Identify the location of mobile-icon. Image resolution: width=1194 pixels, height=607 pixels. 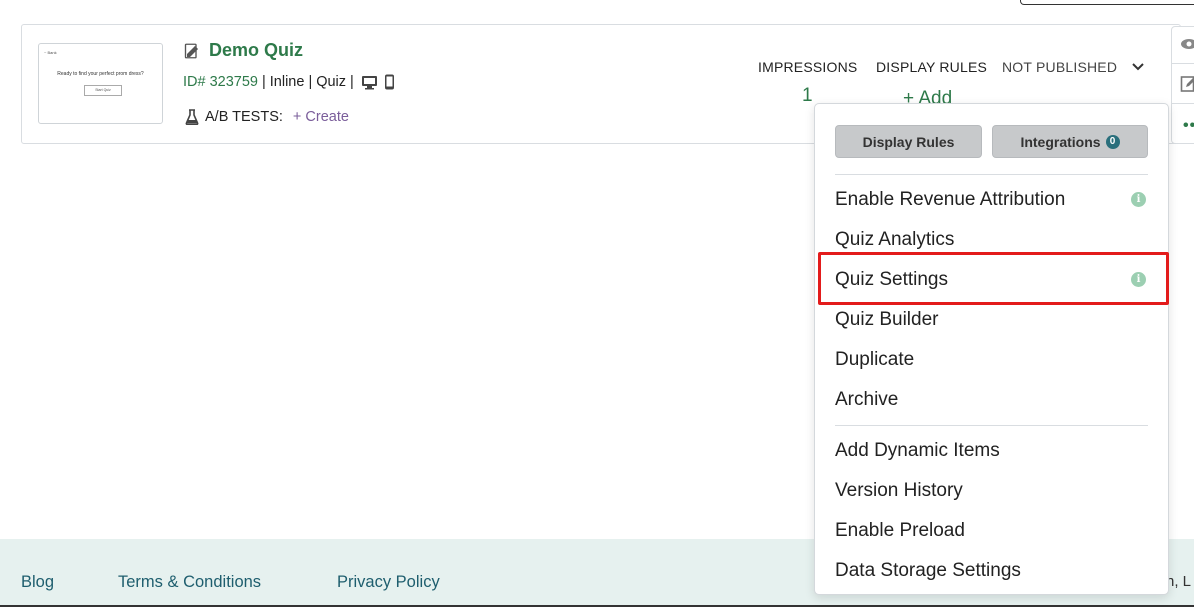
(389, 82).